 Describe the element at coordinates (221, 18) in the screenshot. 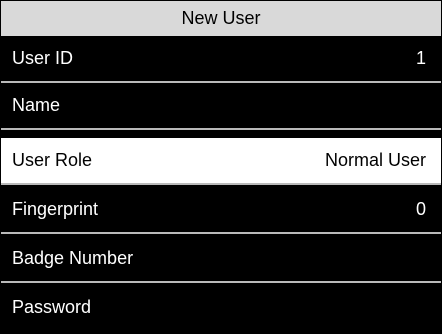

I see `window-title: New User` at that location.